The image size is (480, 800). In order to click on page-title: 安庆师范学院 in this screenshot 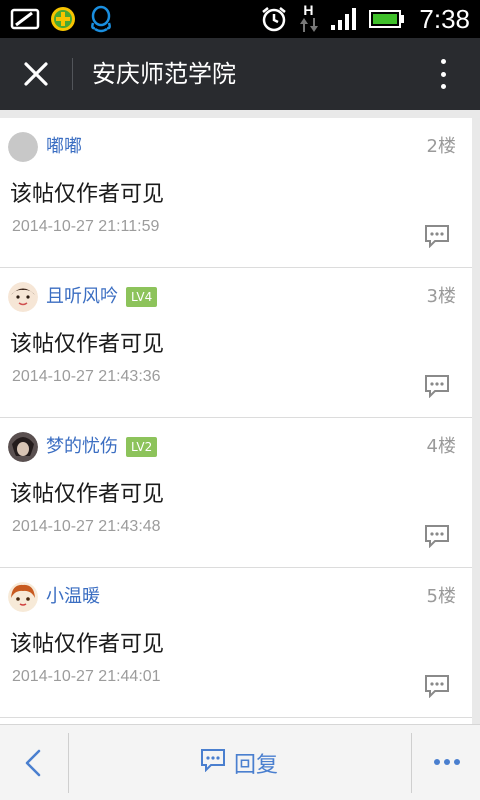, I will do `click(164, 74)`.